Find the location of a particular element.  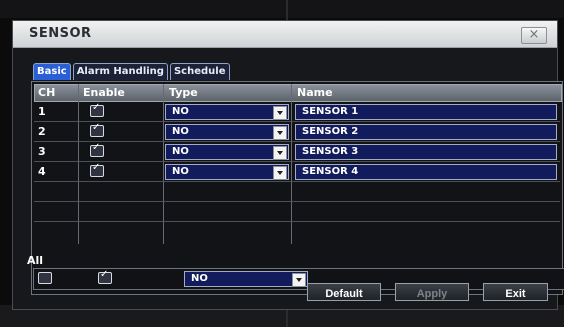

table-header: CH Enable Type Name is located at coordinates (298, 93).